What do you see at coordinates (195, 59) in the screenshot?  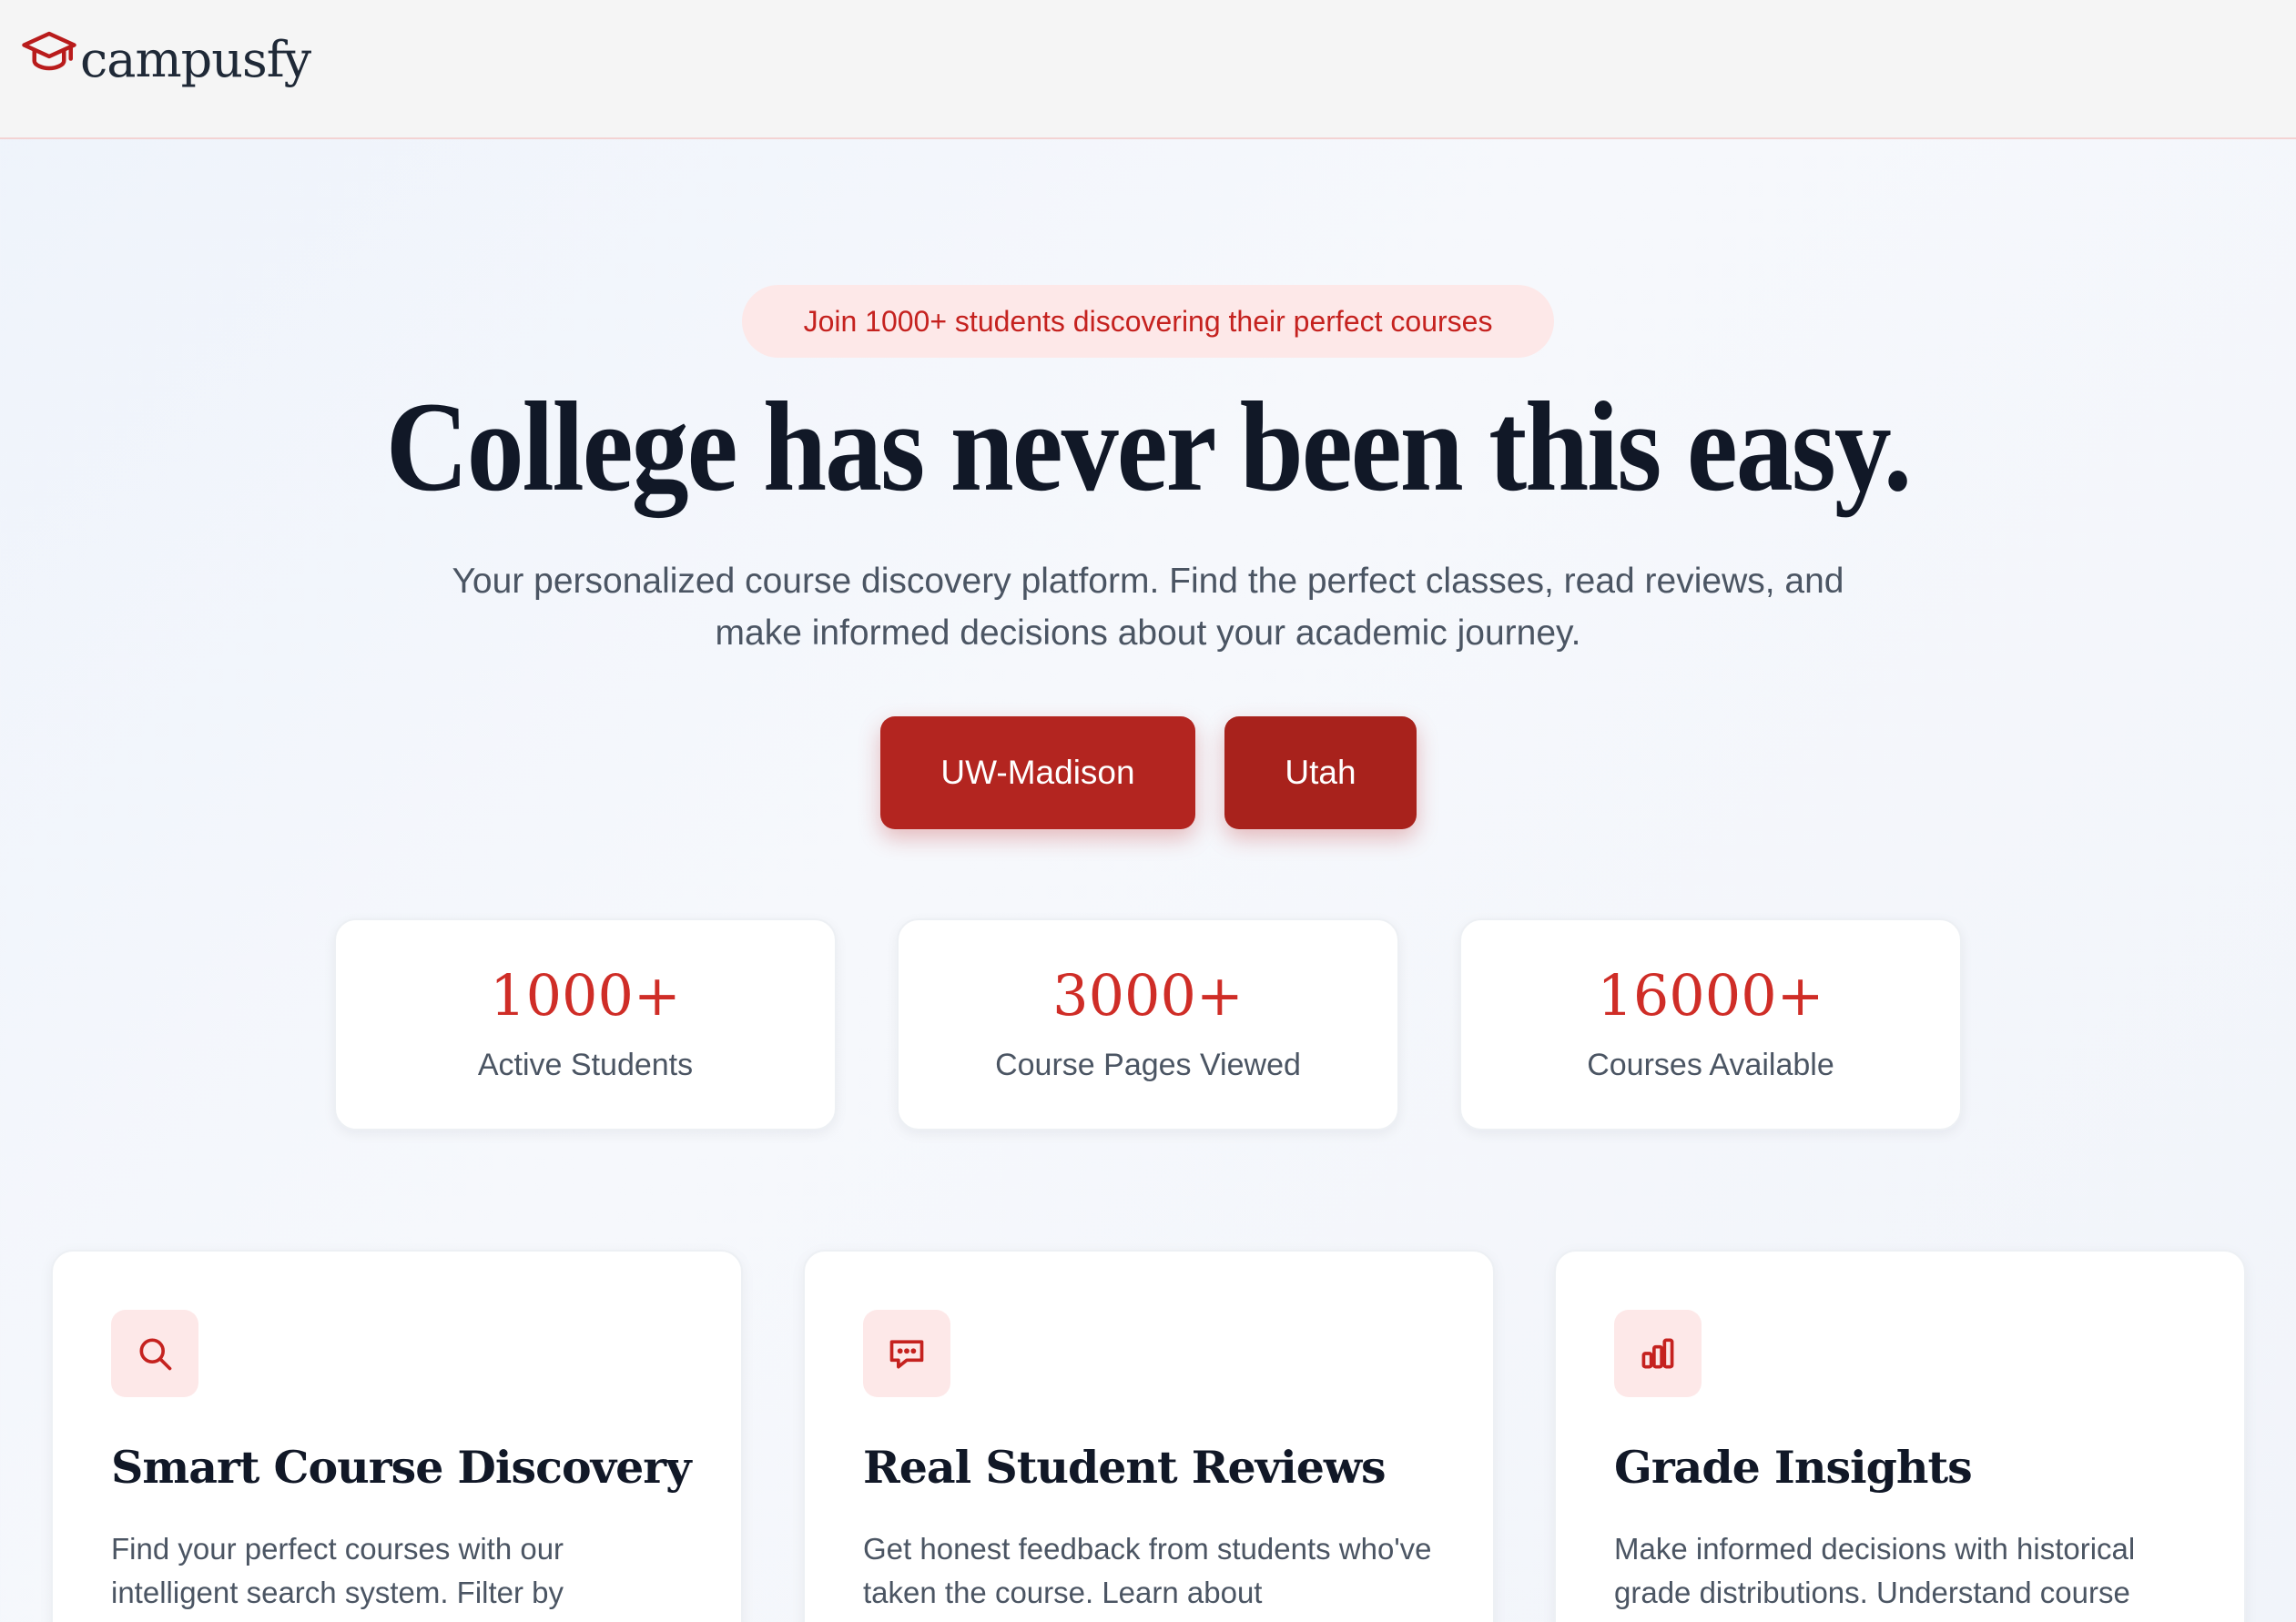 I see `brand-name: campusfy` at bounding box center [195, 59].